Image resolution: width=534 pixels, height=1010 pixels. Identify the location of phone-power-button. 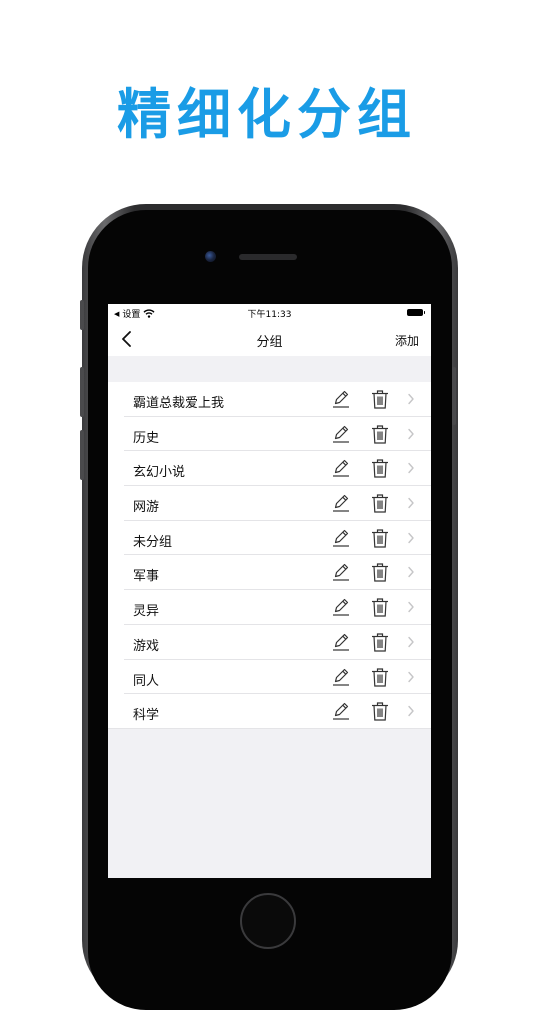
(454, 396).